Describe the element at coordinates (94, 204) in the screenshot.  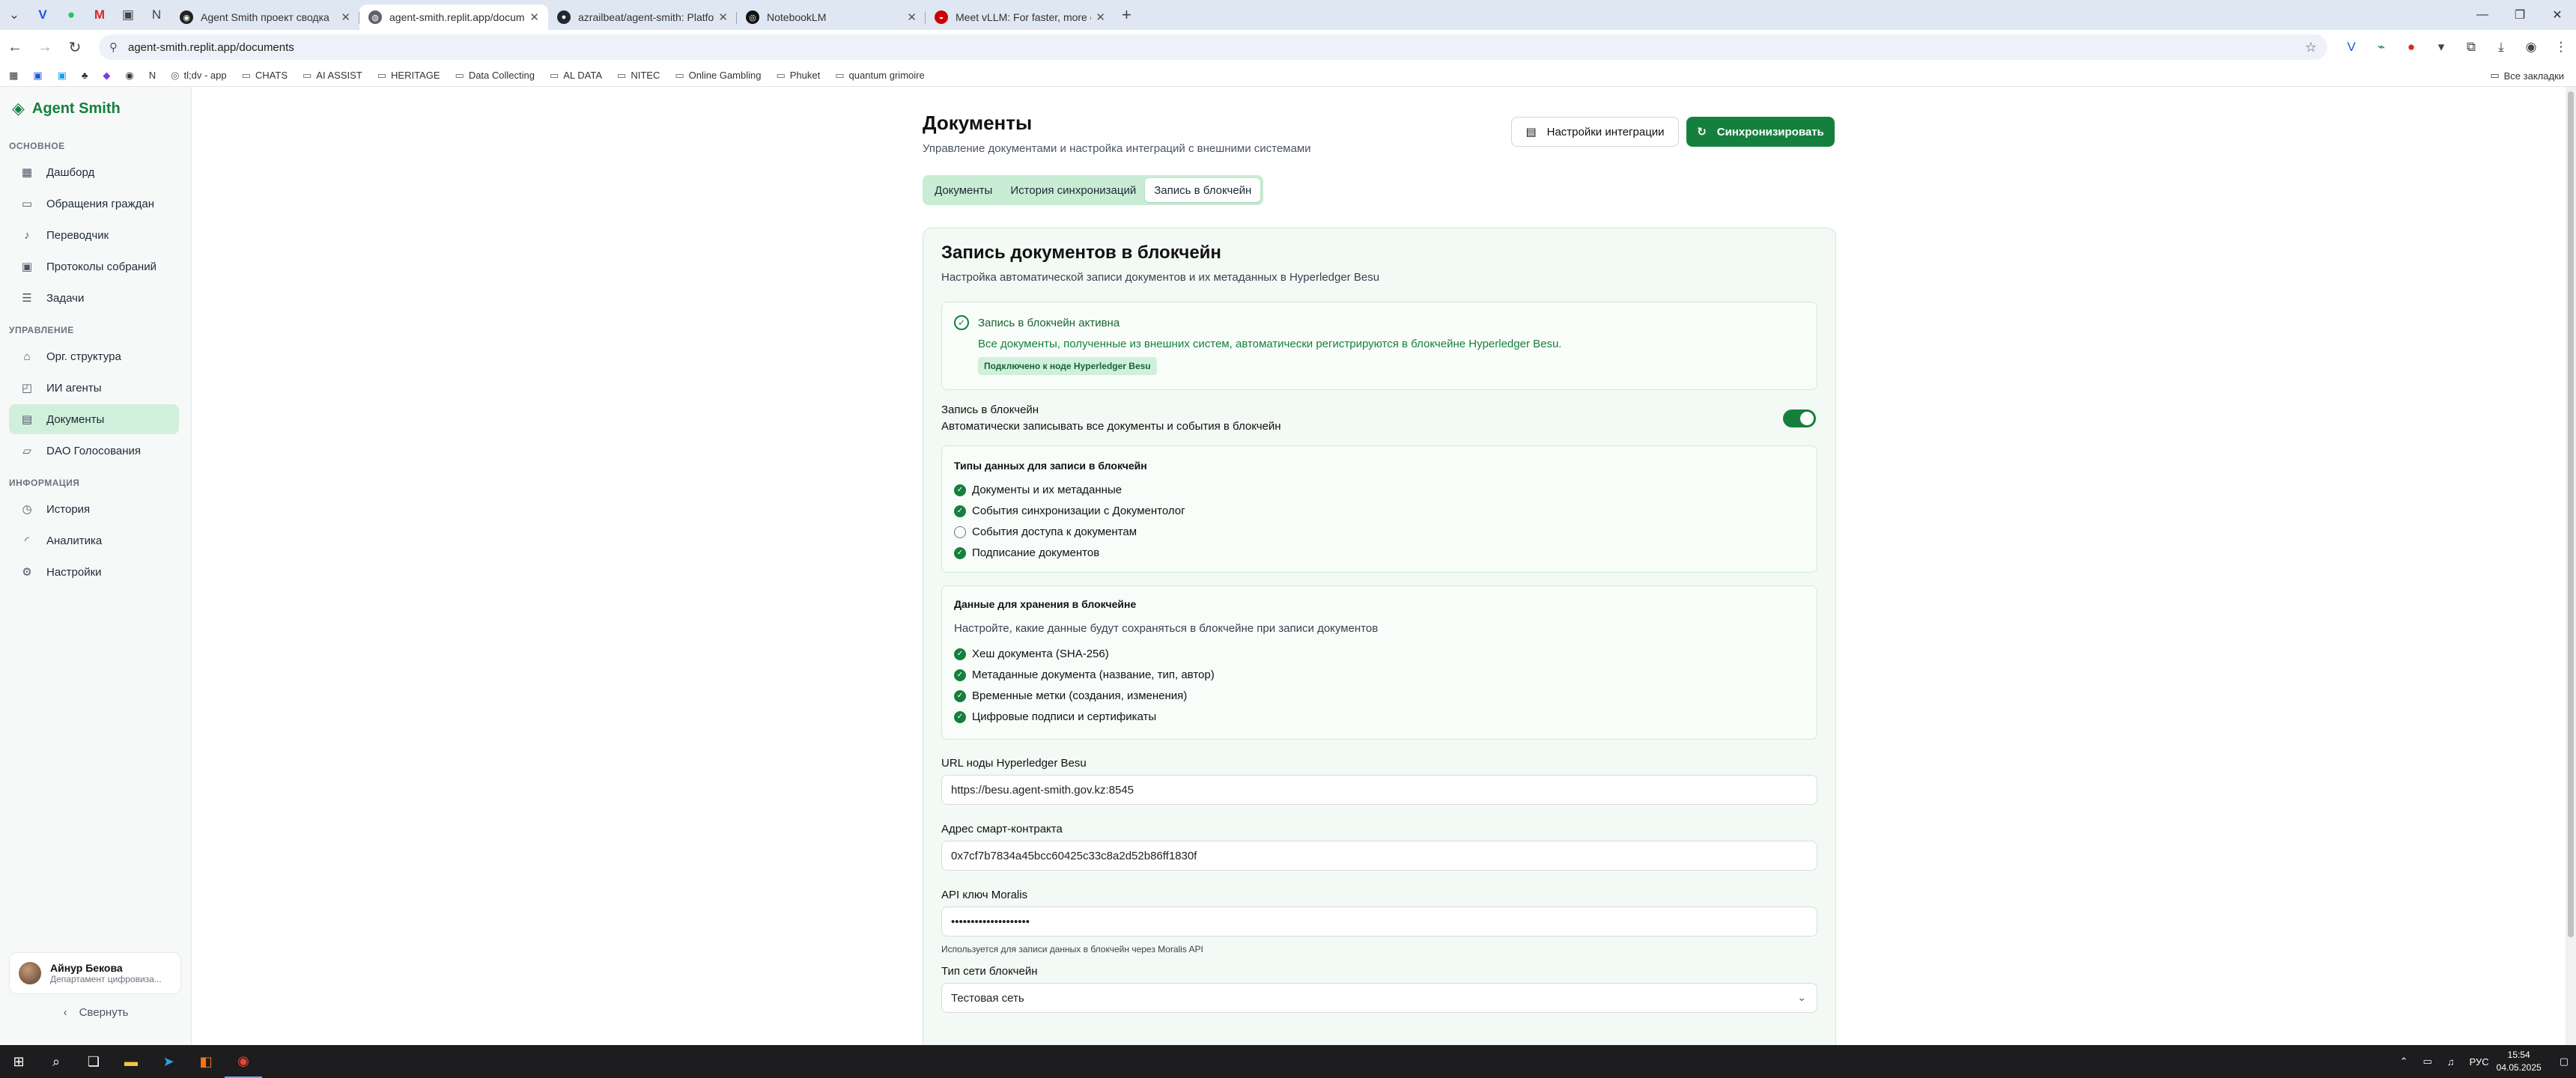
I see `sidebar-item-appeals: ▭ Обращения граждан` at that location.